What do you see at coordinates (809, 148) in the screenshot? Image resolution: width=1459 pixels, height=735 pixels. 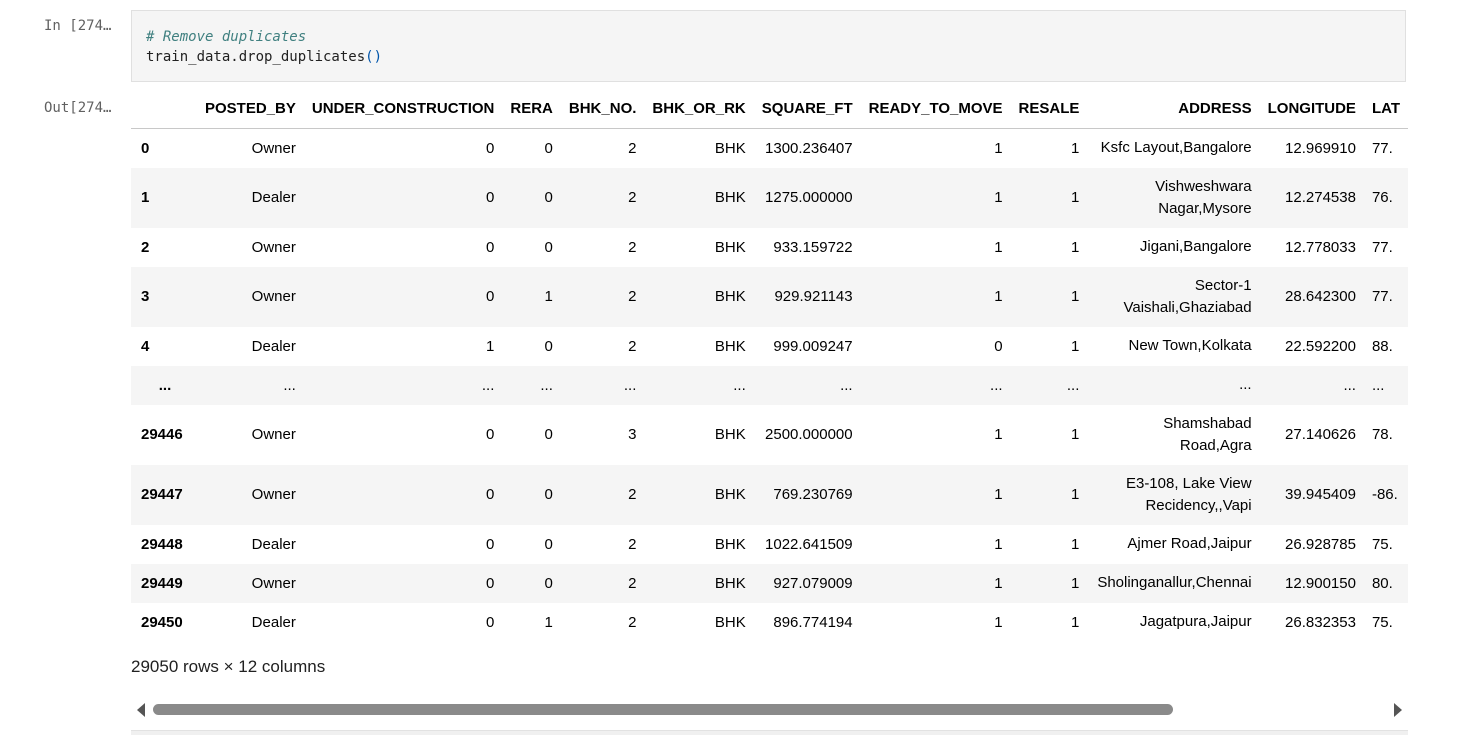 I see `table-cell: 1300.236407` at bounding box center [809, 148].